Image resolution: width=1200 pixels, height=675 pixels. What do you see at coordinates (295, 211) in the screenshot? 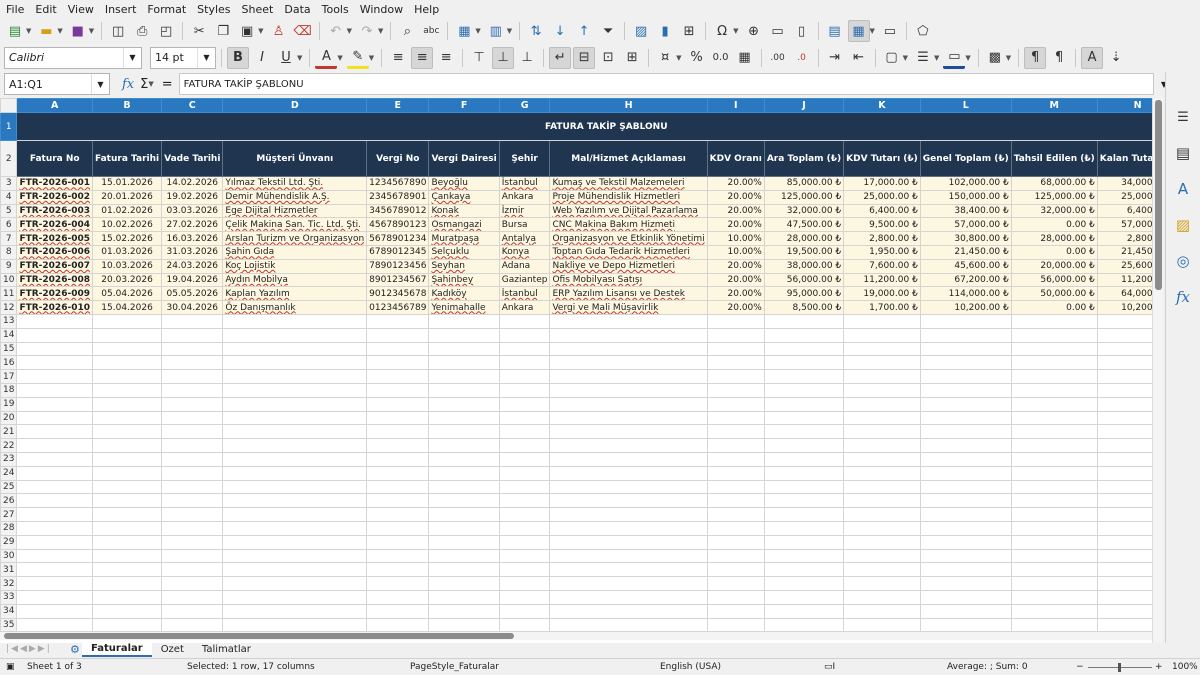
I see `table-cell: Ege Dijital Hizmetler` at bounding box center [295, 211].